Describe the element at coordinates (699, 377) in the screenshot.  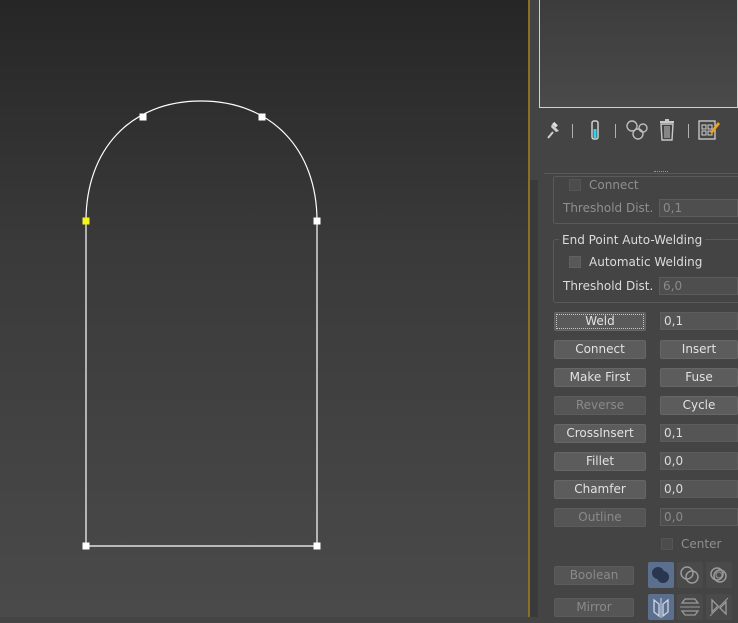
I see `fuse-button: Fuse` at that location.